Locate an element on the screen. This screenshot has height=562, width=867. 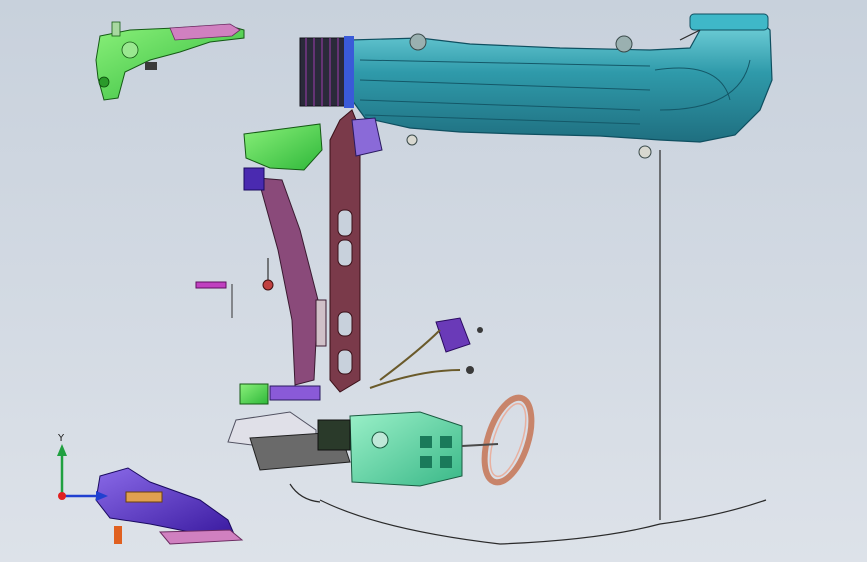
gearbox-housing is located at coordinates (390, 449).